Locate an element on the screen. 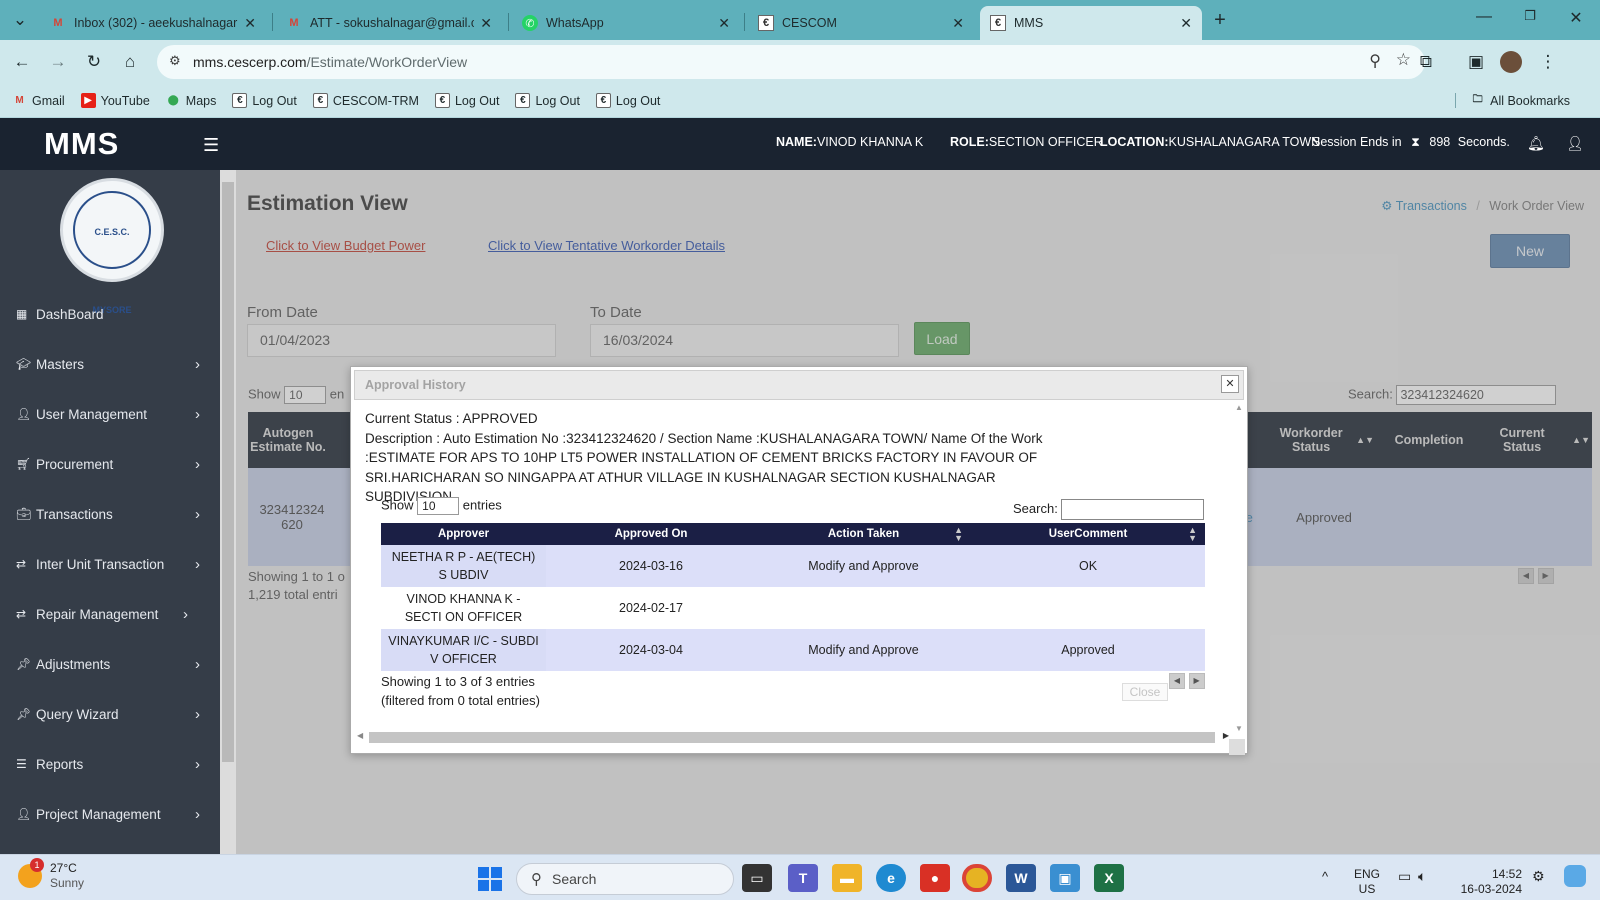 This screenshot has width=1600, height=900. sidebar-item-repair-management: ⇄ Repair Management › is located at coordinates (110, 614).